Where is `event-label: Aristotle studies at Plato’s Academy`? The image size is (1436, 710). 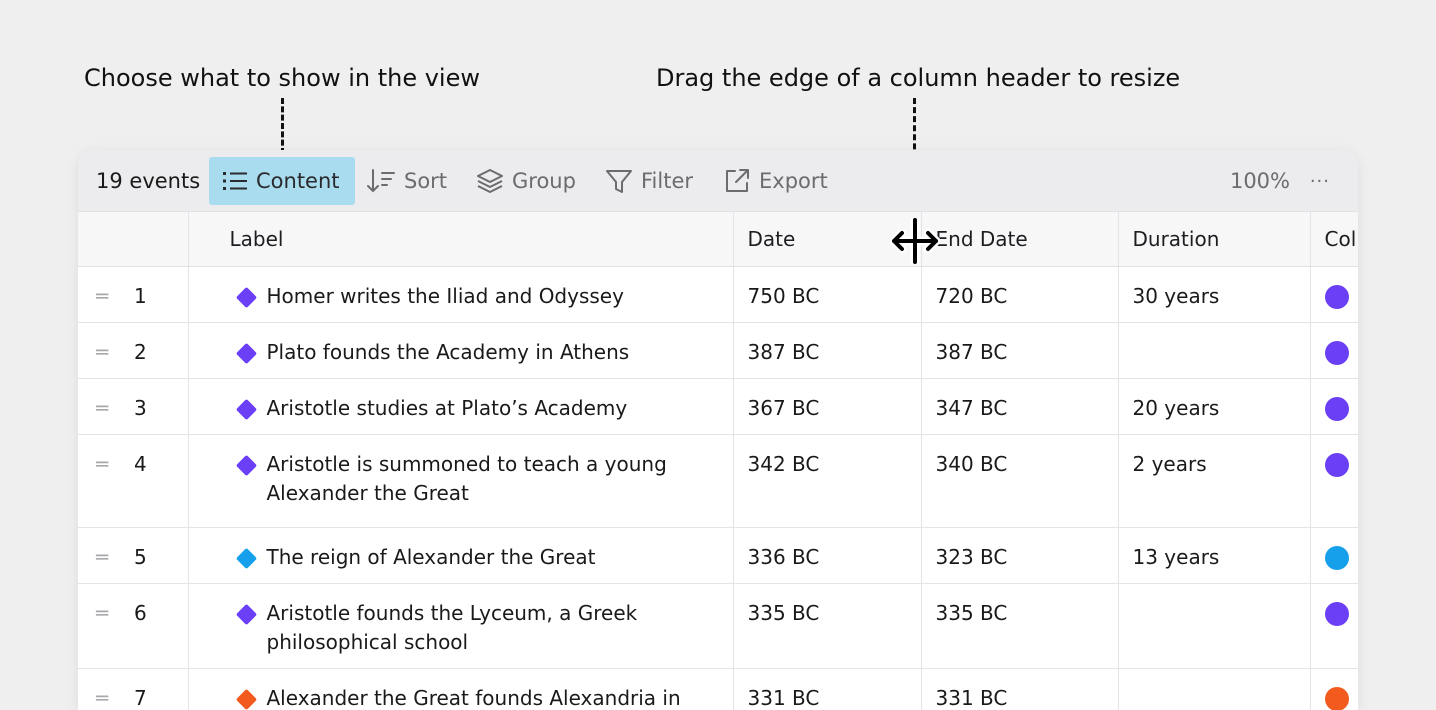 event-label: Aristotle studies at Plato’s Academy is located at coordinates (457, 408).